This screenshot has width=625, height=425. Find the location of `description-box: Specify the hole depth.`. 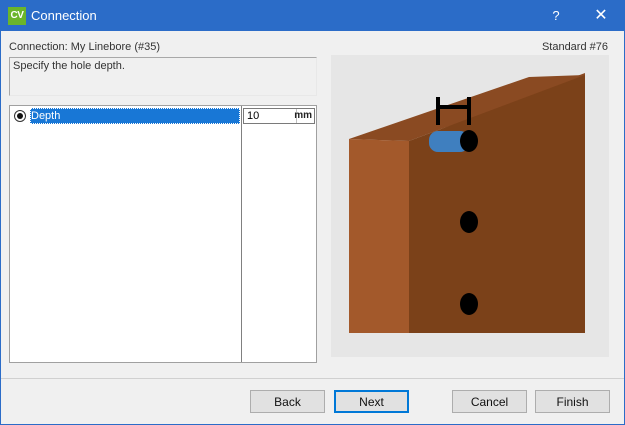

description-box: Specify the hole depth. is located at coordinates (163, 76).